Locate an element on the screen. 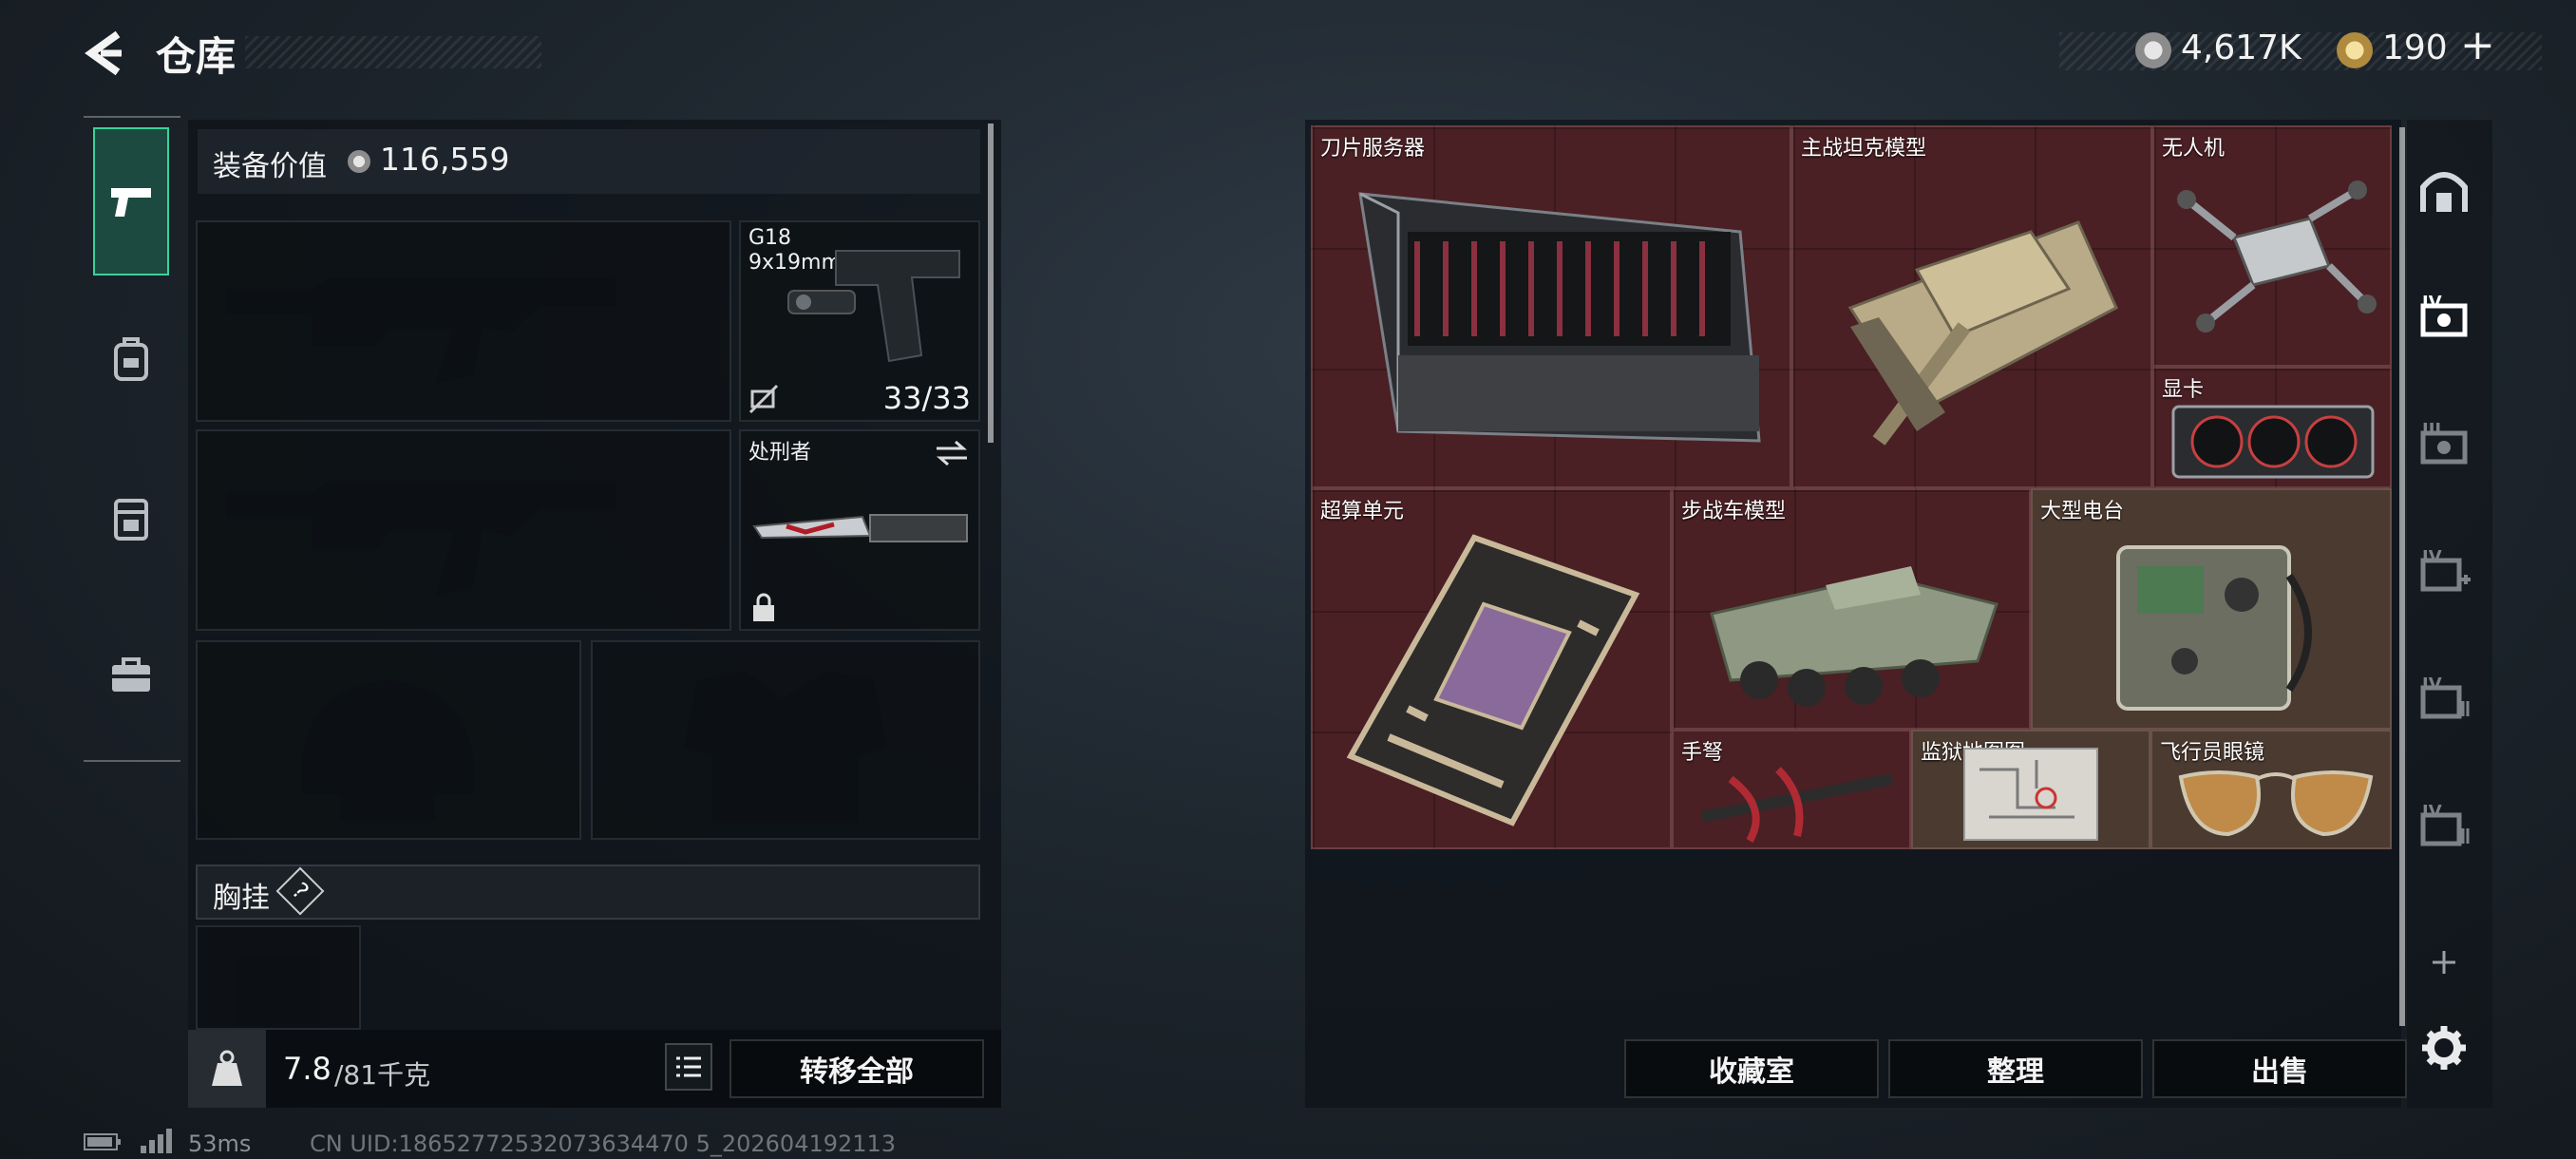  tab-weapons is located at coordinates (131, 201).